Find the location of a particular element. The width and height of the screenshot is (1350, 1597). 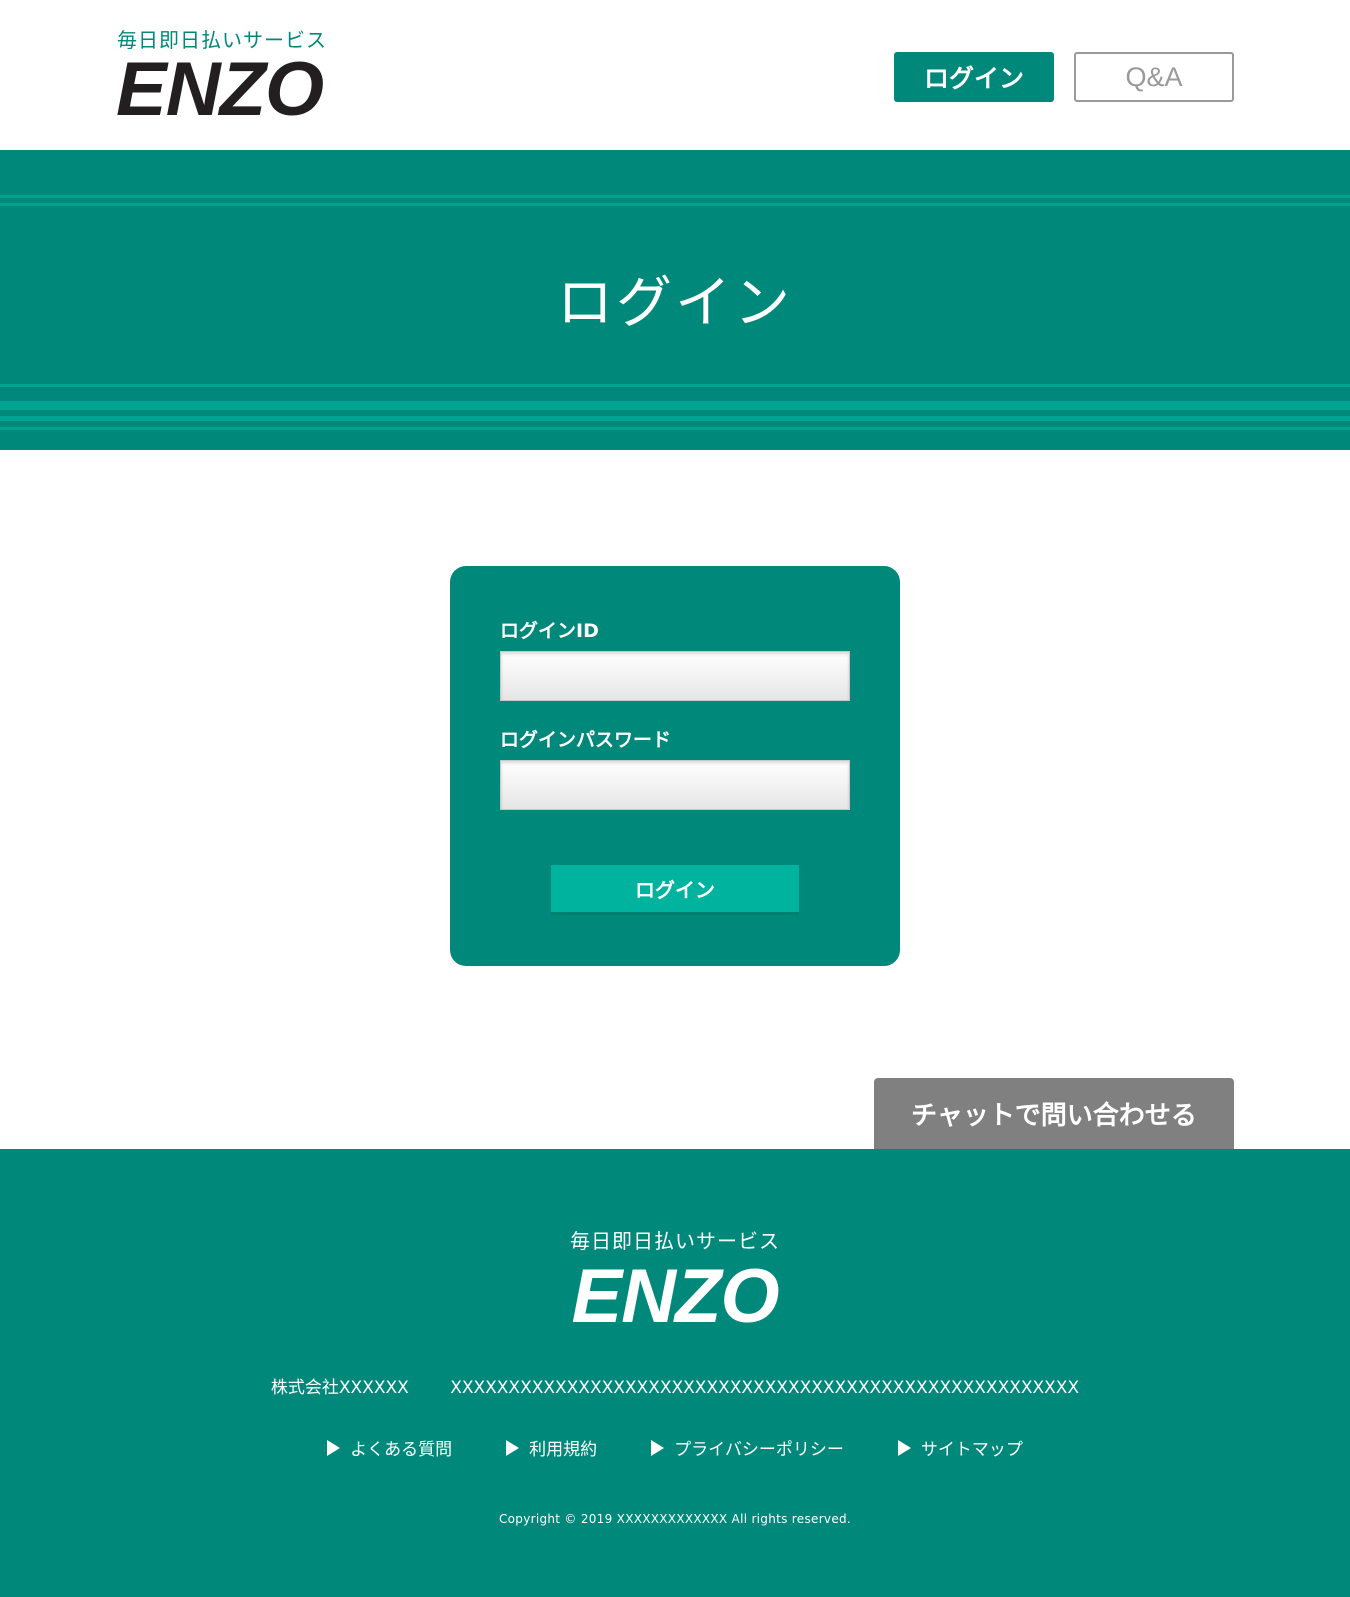

login-form: ログインID ログインパスワード ログイン is located at coordinates (675, 766).